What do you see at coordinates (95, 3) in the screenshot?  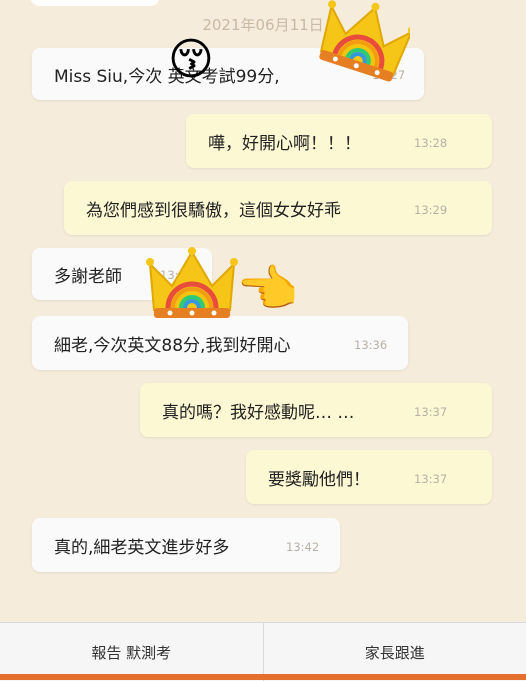 I see `previous-message-bubble` at bounding box center [95, 3].